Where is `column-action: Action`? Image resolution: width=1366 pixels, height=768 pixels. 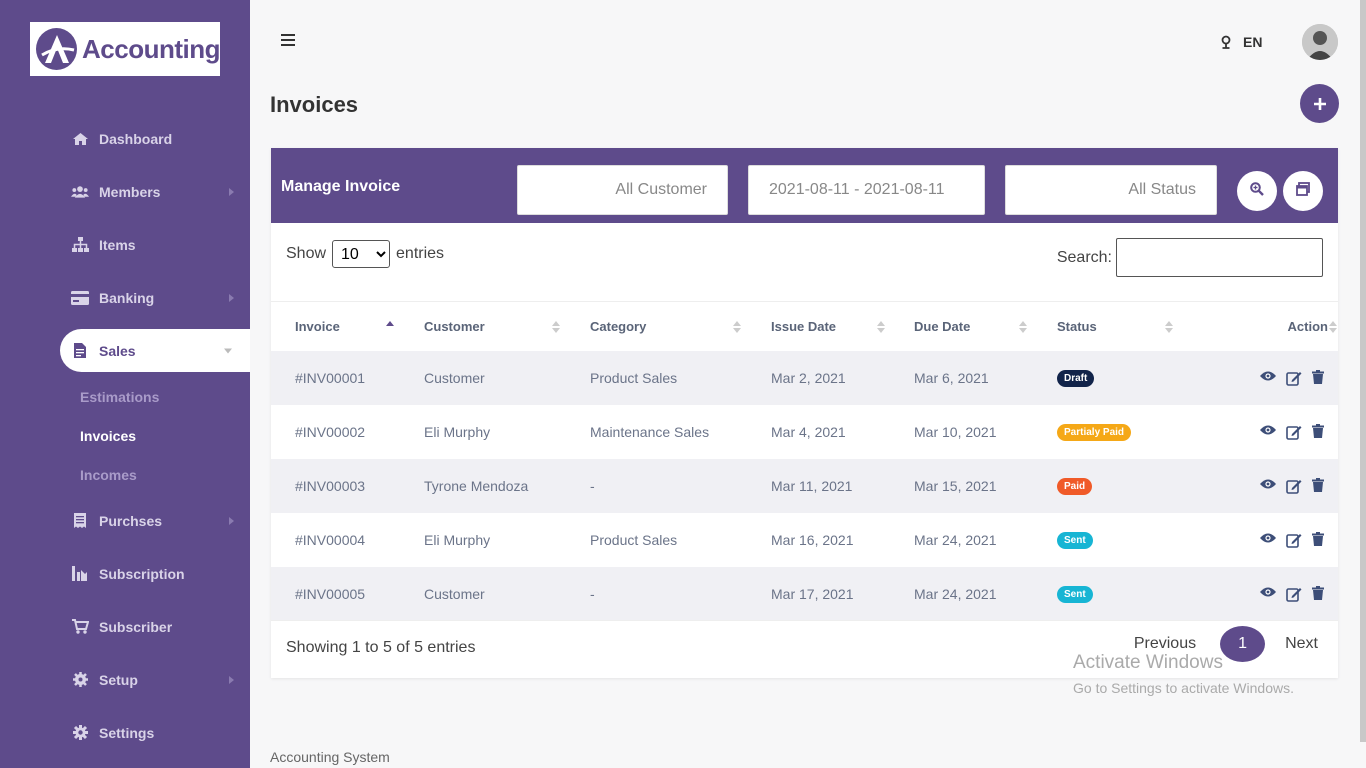
column-action: Action is located at coordinates (1272, 326).